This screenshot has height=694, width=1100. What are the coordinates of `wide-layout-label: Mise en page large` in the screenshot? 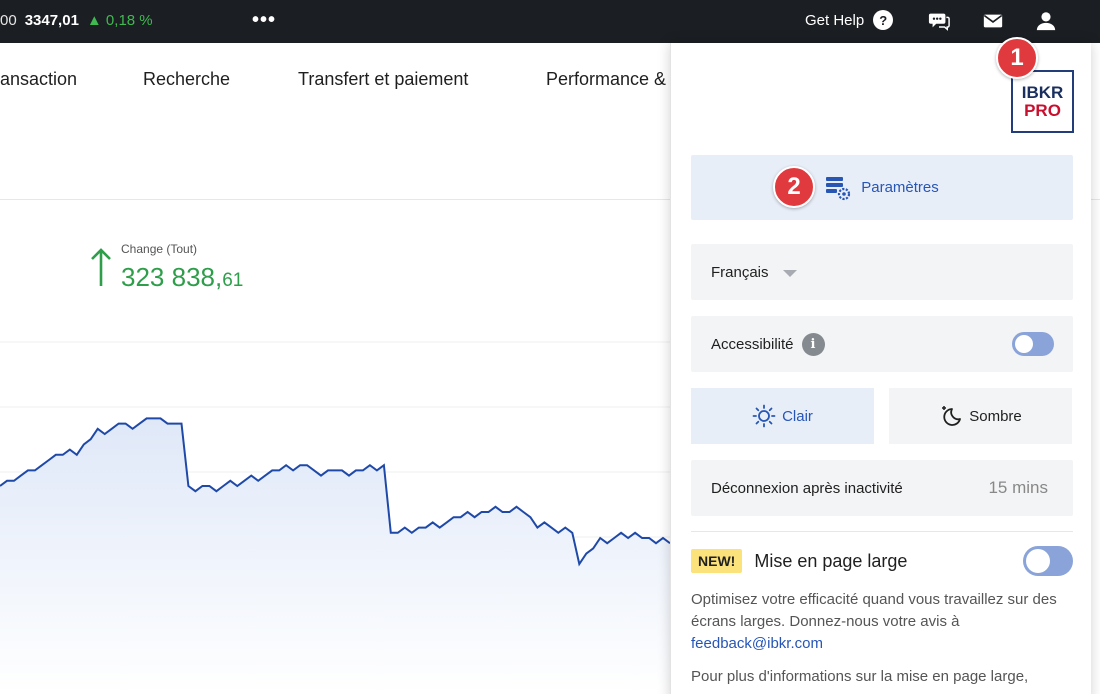 It's located at (831, 560).